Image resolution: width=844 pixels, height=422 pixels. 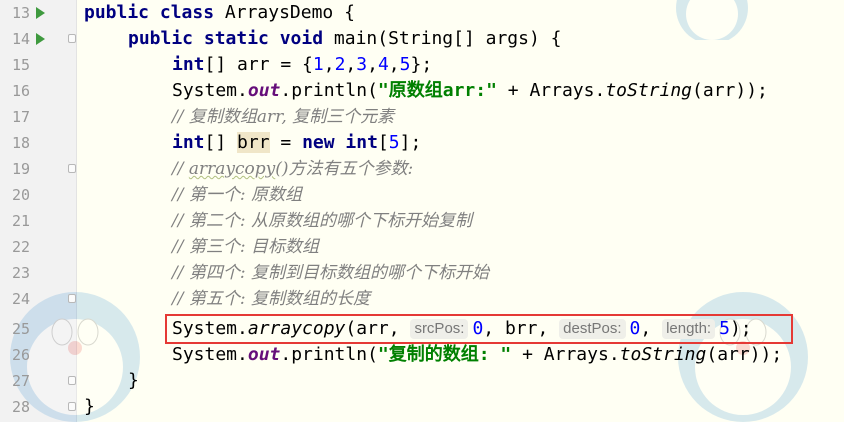 I want to click on line-number: 23, so click(x=20, y=273).